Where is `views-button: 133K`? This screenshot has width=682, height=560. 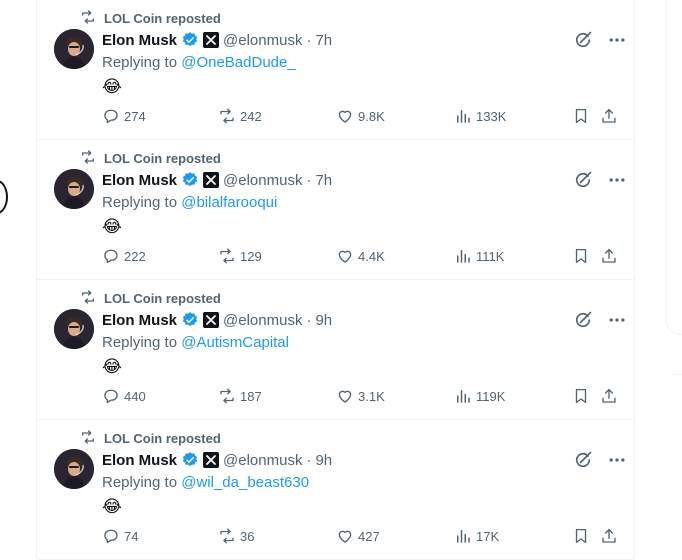
views-button: 133K is located at coordinates (480, 116).